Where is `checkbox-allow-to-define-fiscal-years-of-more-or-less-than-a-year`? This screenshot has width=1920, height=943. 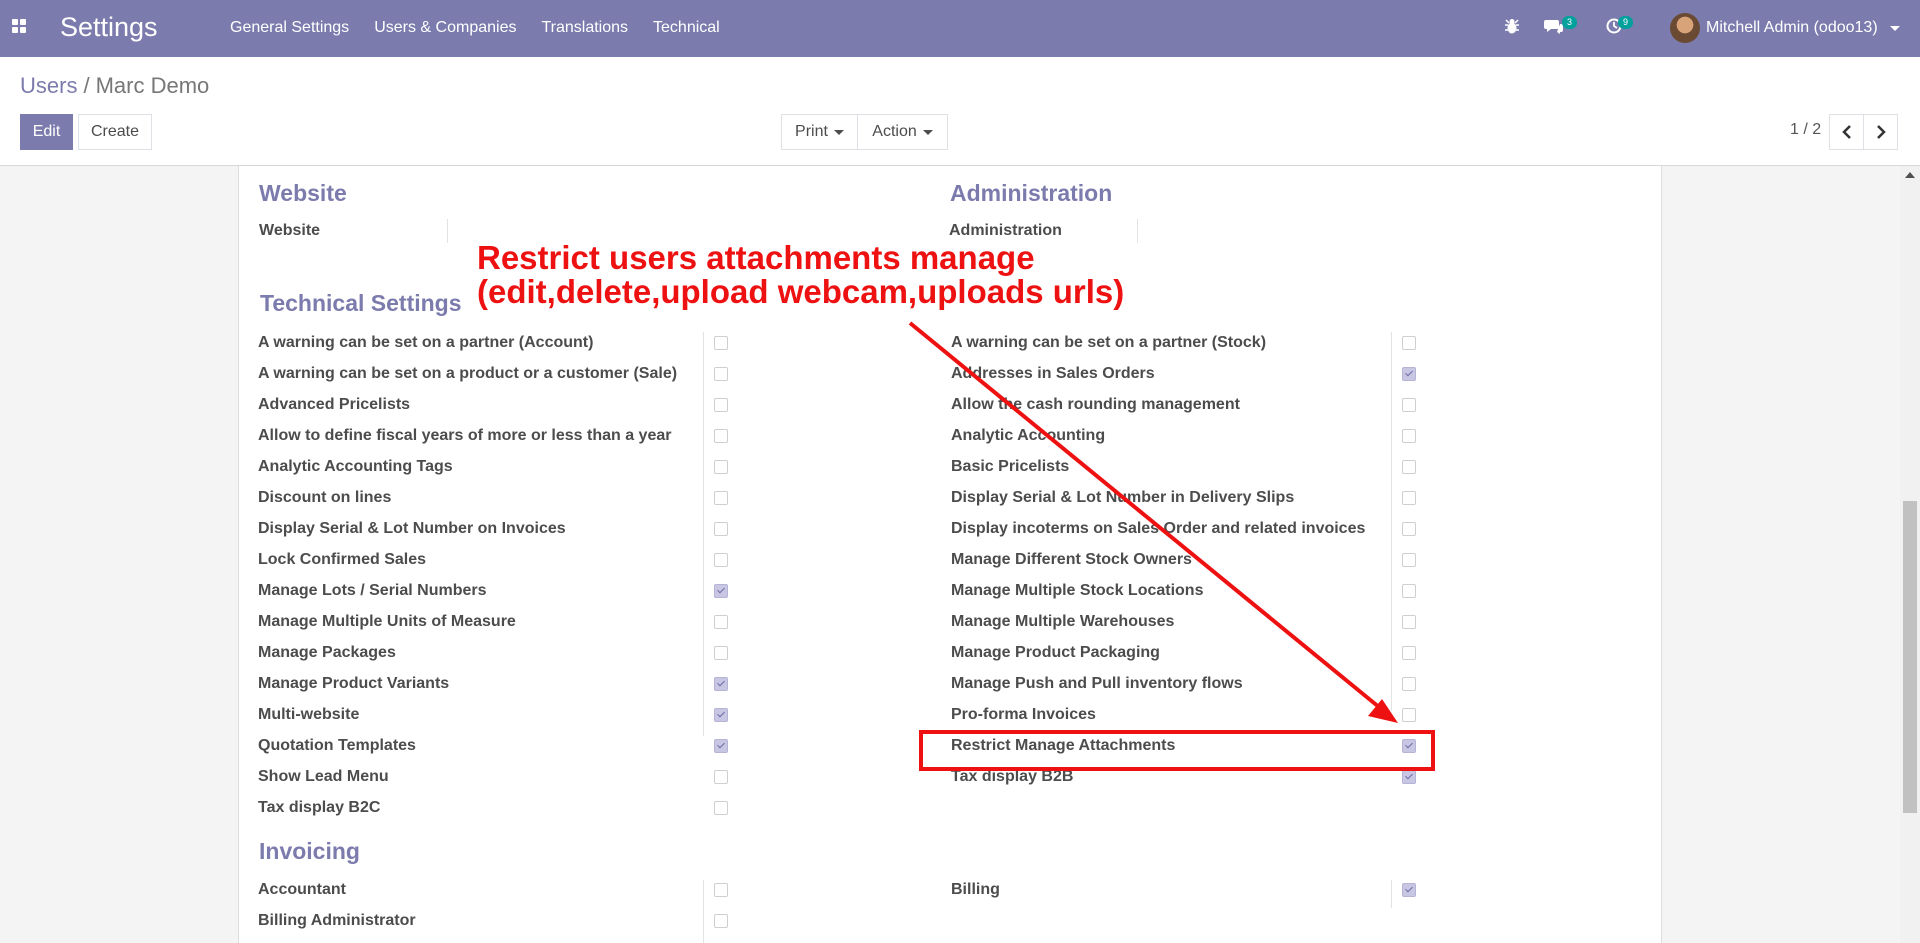 checkbox-allow-to-define-fiscal-years-of-more-or-less-than-a-year is located at coordinates (721, 436).